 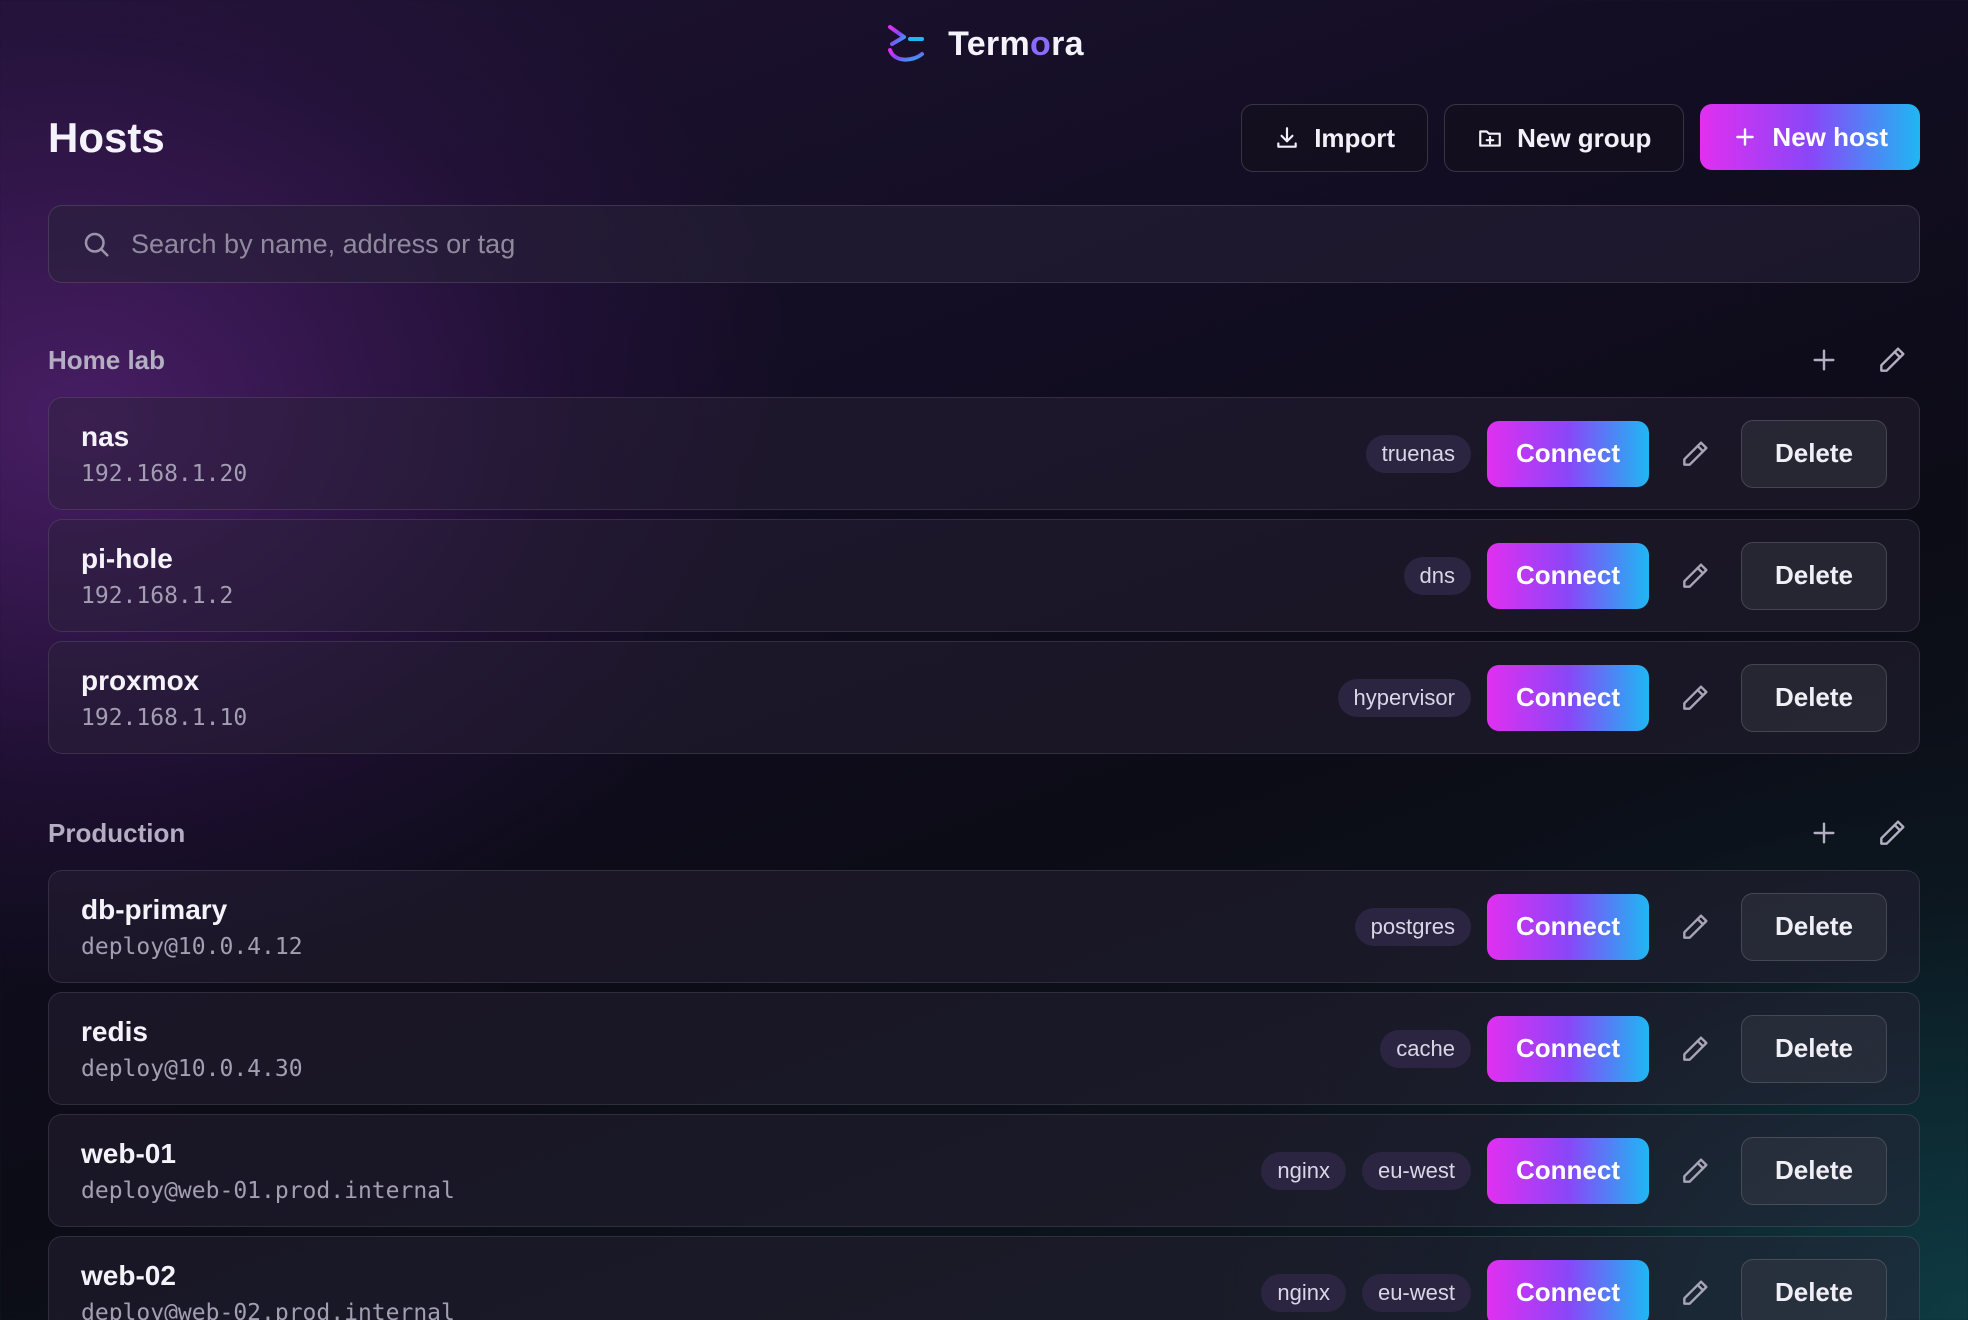 I want to click on termora-logo-icon, so click(x=906, y=43).